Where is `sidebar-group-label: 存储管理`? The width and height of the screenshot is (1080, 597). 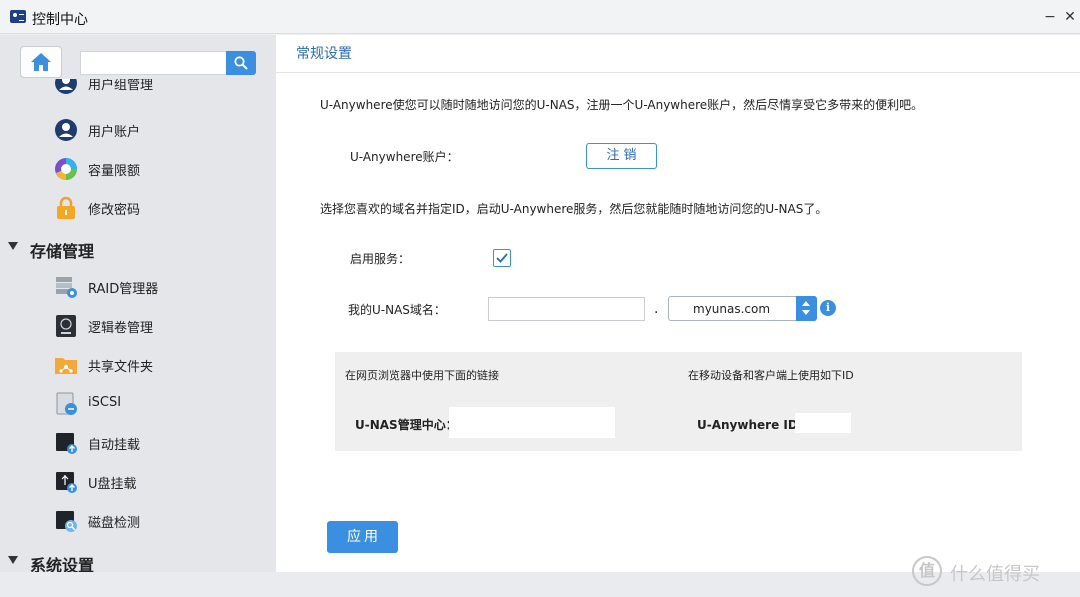
sidebar-group-label: 存储管理 is located at coordinates (62, 251).